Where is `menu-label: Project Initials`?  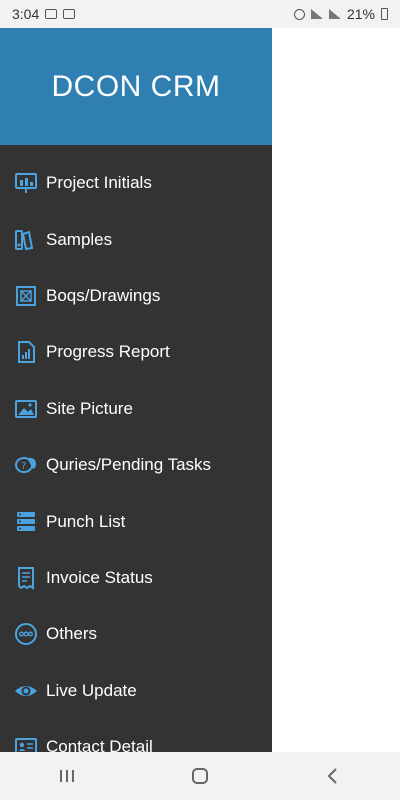
menu-label: Project Initials is located at coordinates (99, 183).